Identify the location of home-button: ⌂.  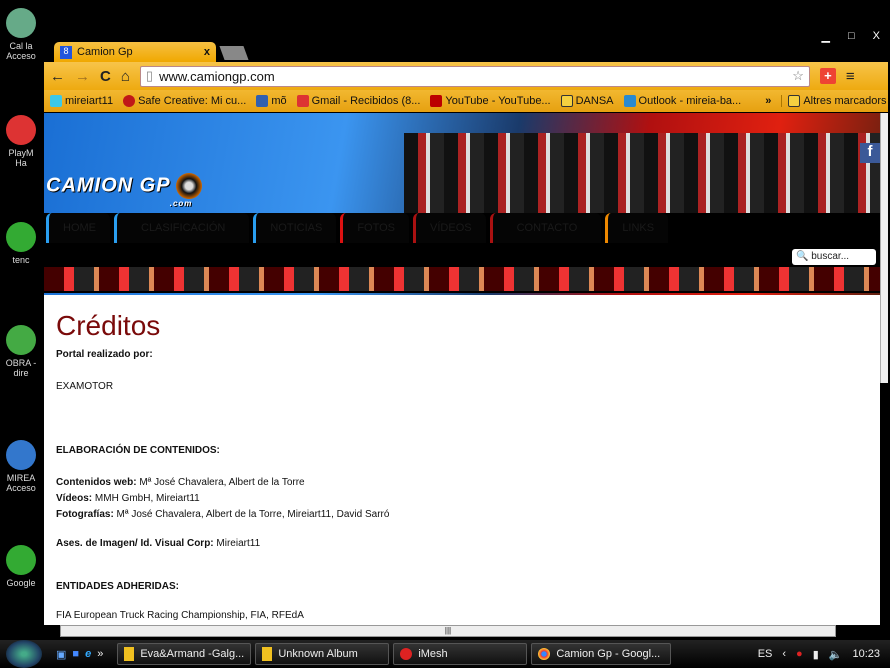
(125, 76).